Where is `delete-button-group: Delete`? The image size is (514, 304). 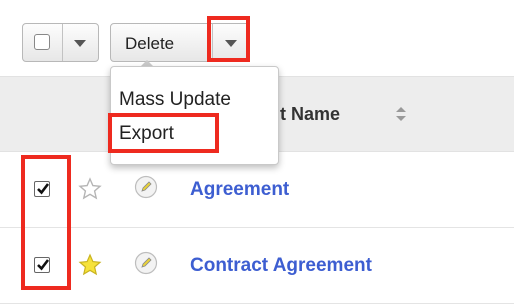
delete-button-group: Delete is located at coordinates (180, 42).